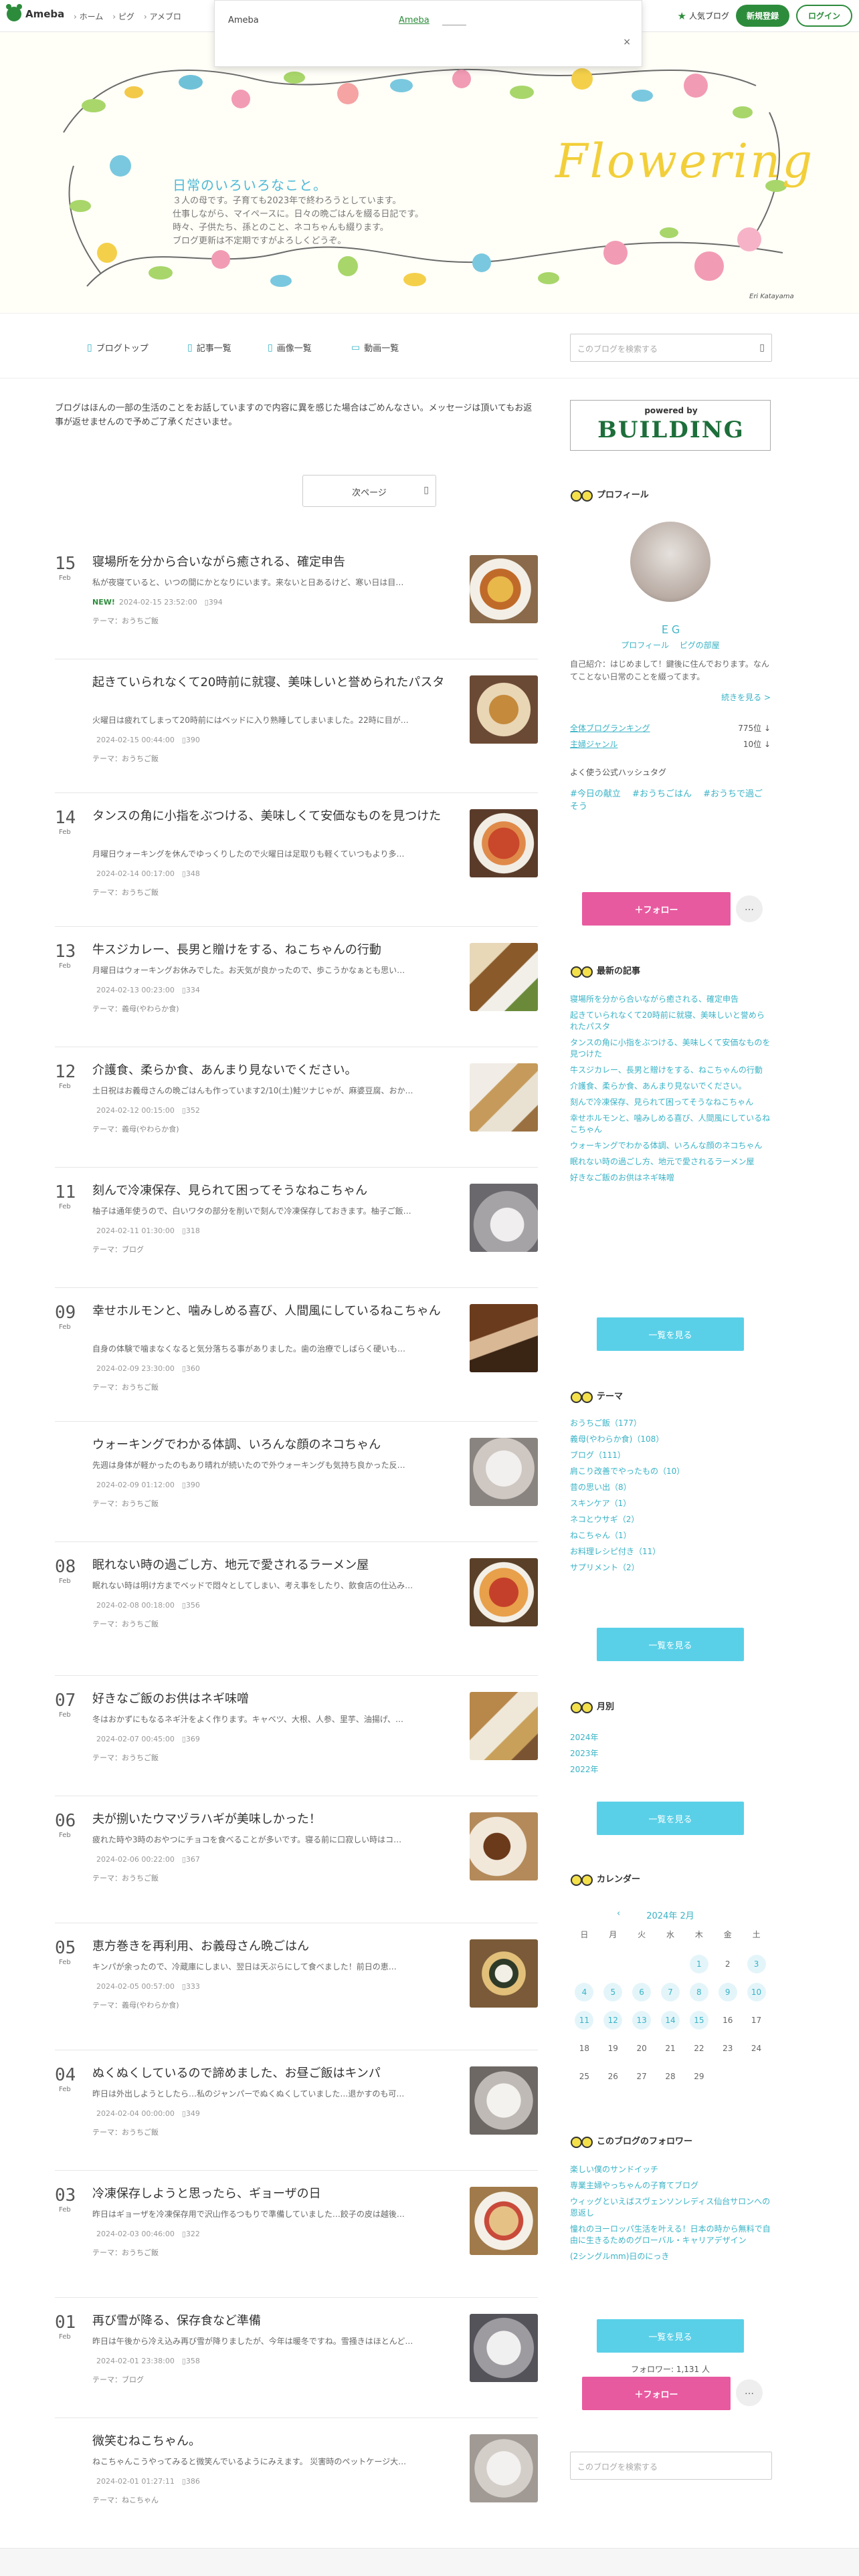  What do you see at coordinates (269, 1070) in the screenshot?
I see `entry-title: 介護食、柔らか食、あんまり見ないでください。` at bounding box center [269, 1070].